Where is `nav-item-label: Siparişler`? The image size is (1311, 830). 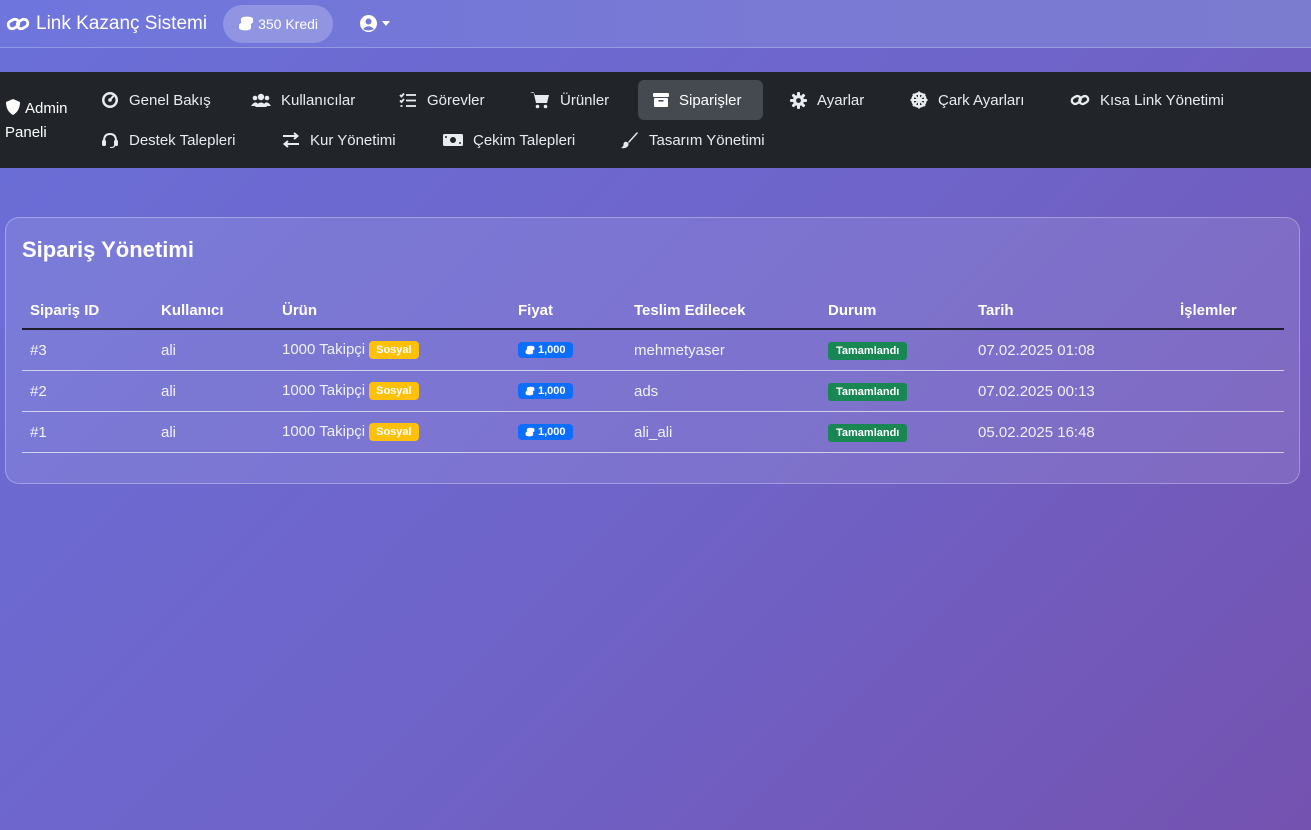 nav-item-label: Siparişler is located at coordinates (710, 100).